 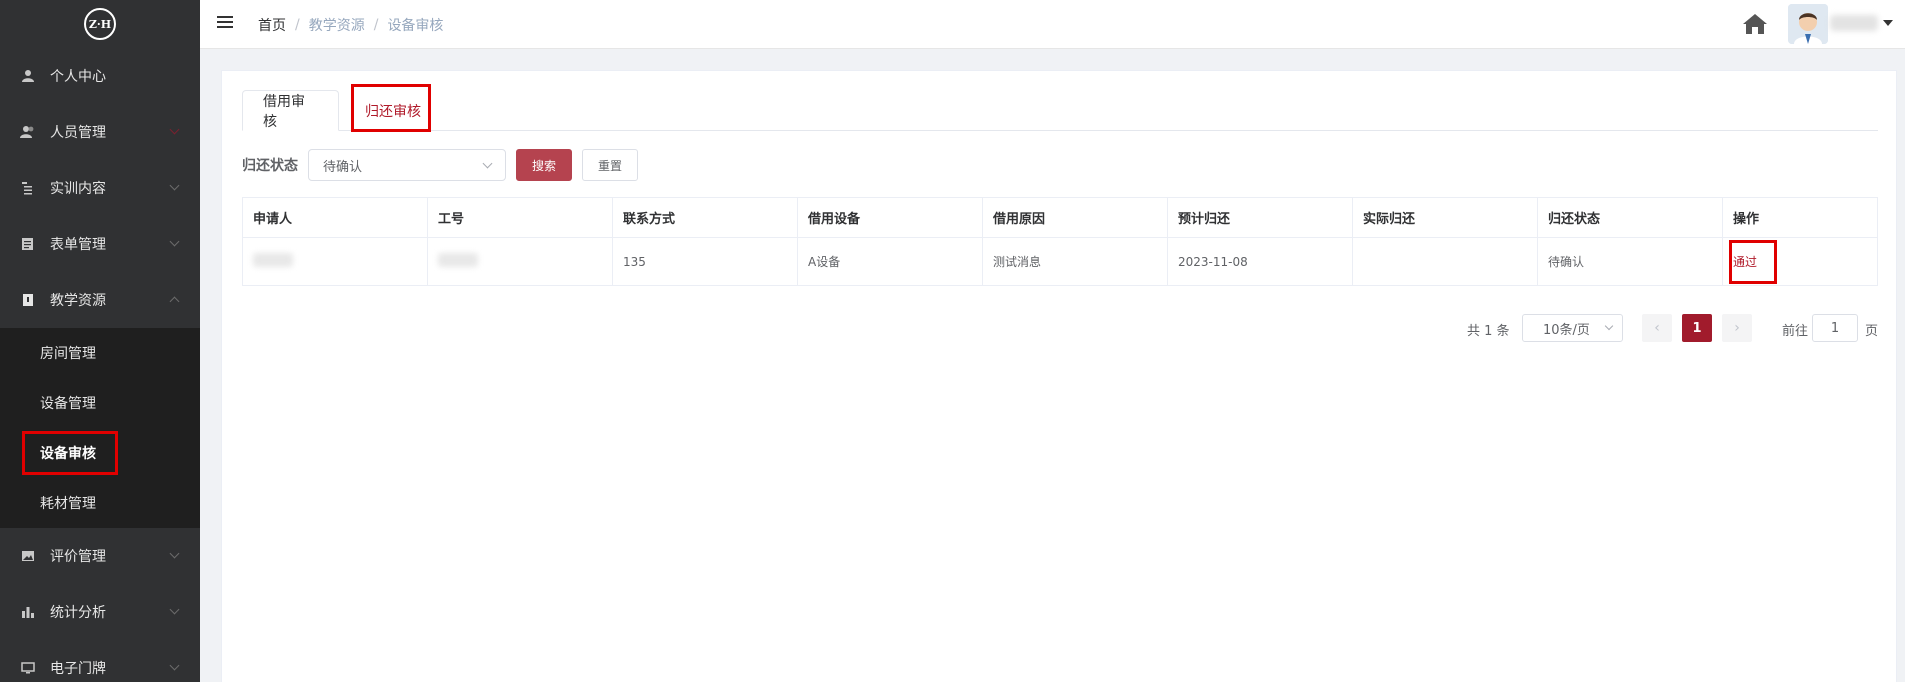 I want to click on sidebar-item-label: 表单管理, so click(x=78, y=245).